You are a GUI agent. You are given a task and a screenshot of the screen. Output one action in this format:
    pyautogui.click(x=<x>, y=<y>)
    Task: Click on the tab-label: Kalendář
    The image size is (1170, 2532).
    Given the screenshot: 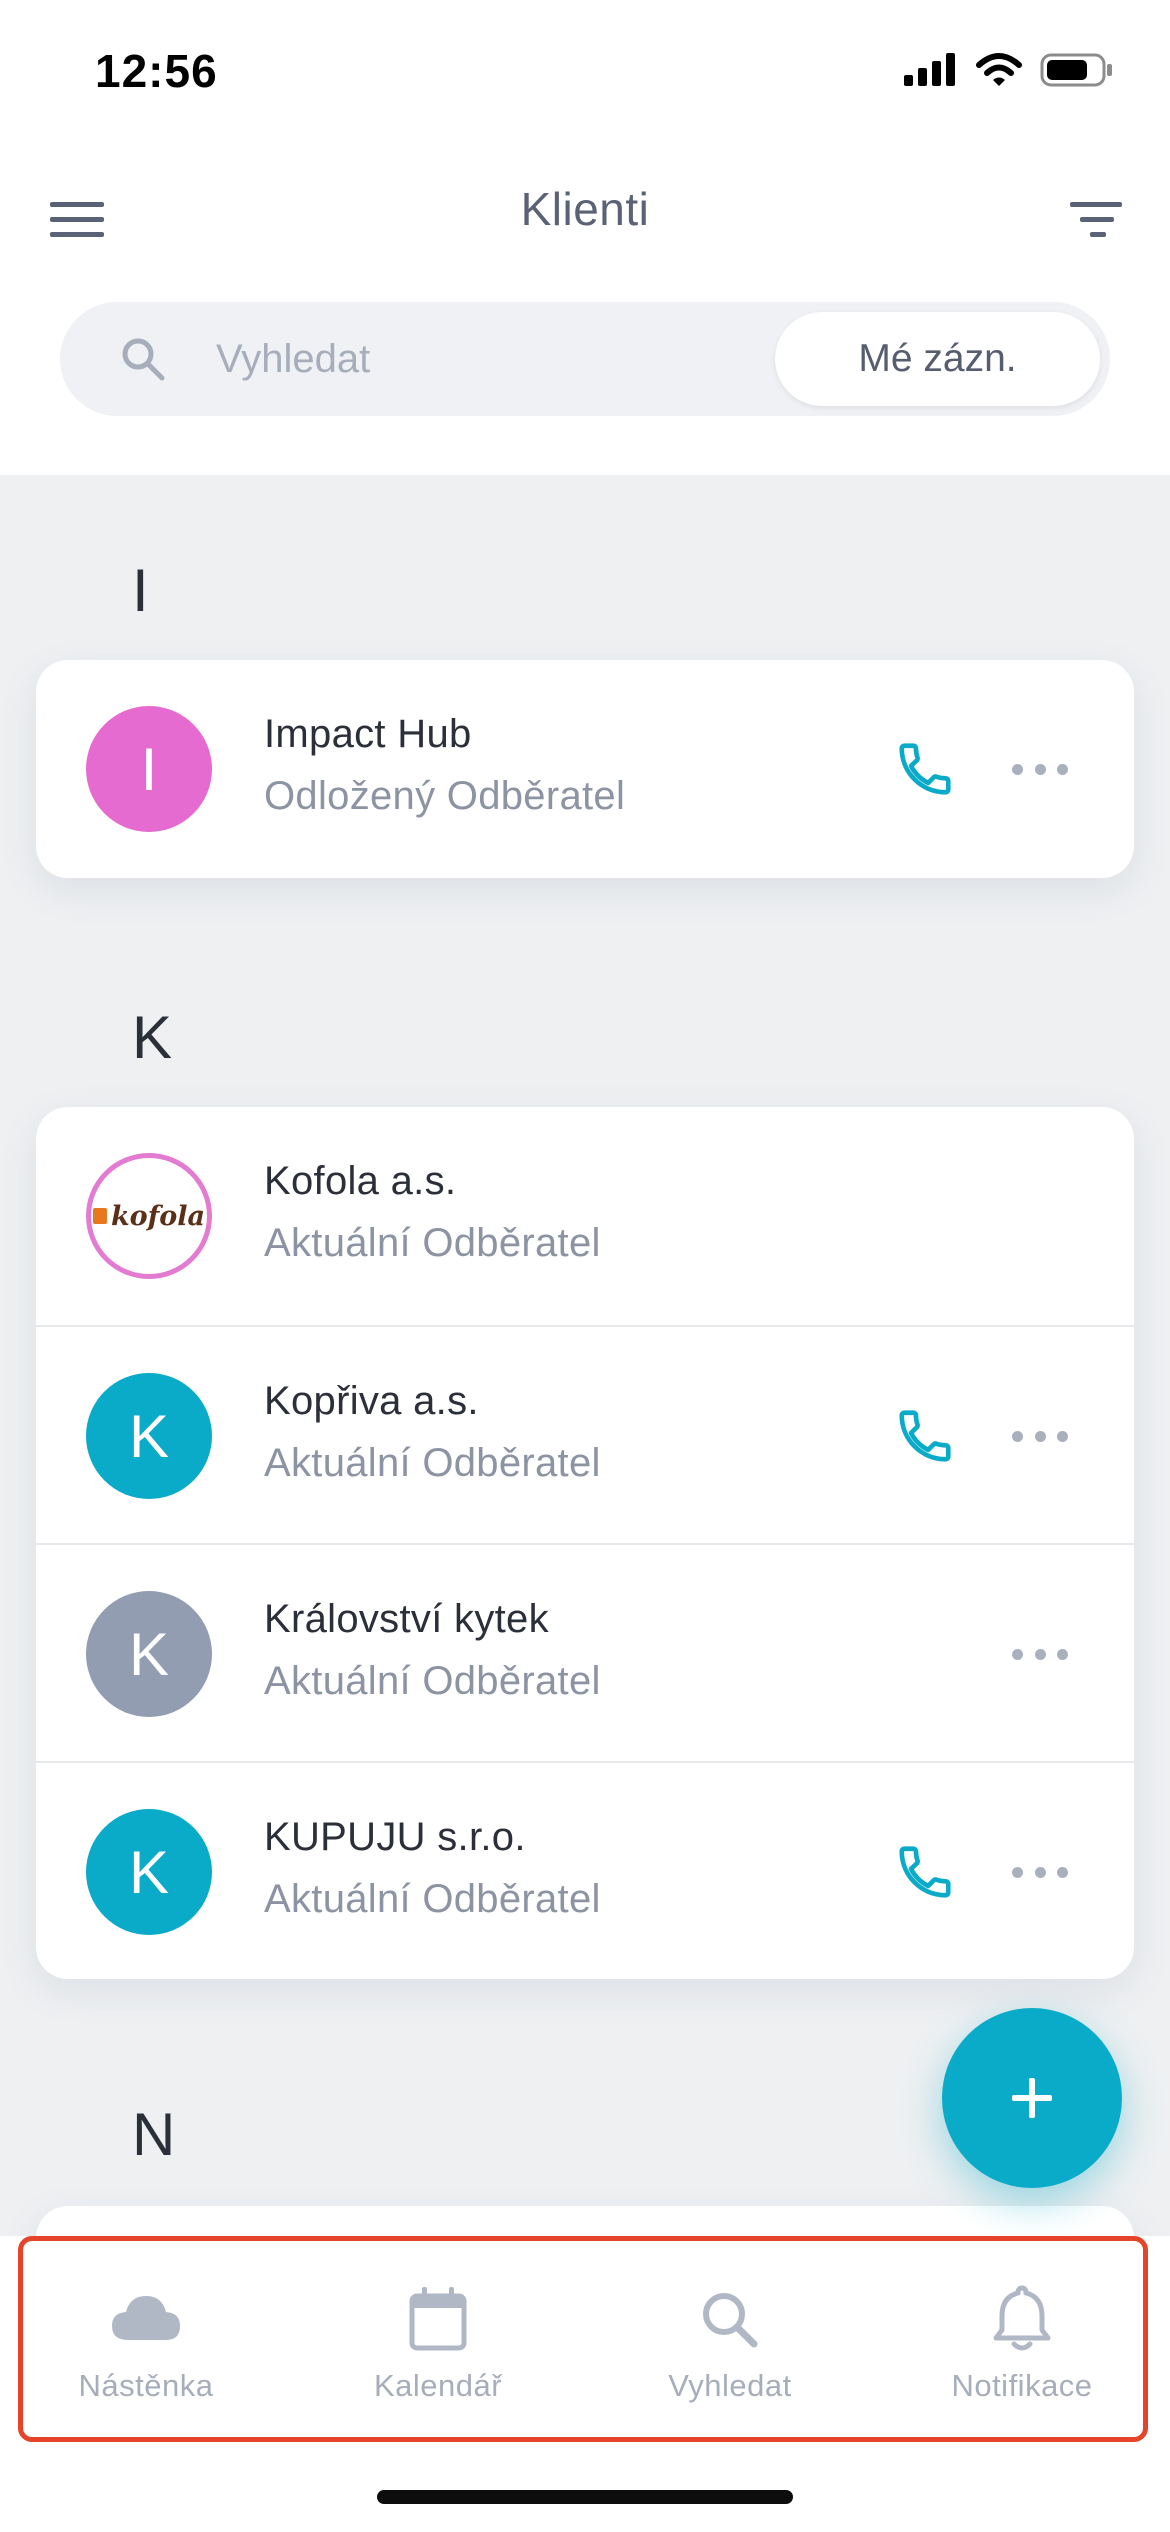 What is the action you would take?
    pyautogui.click(x=438, y=2385)
    